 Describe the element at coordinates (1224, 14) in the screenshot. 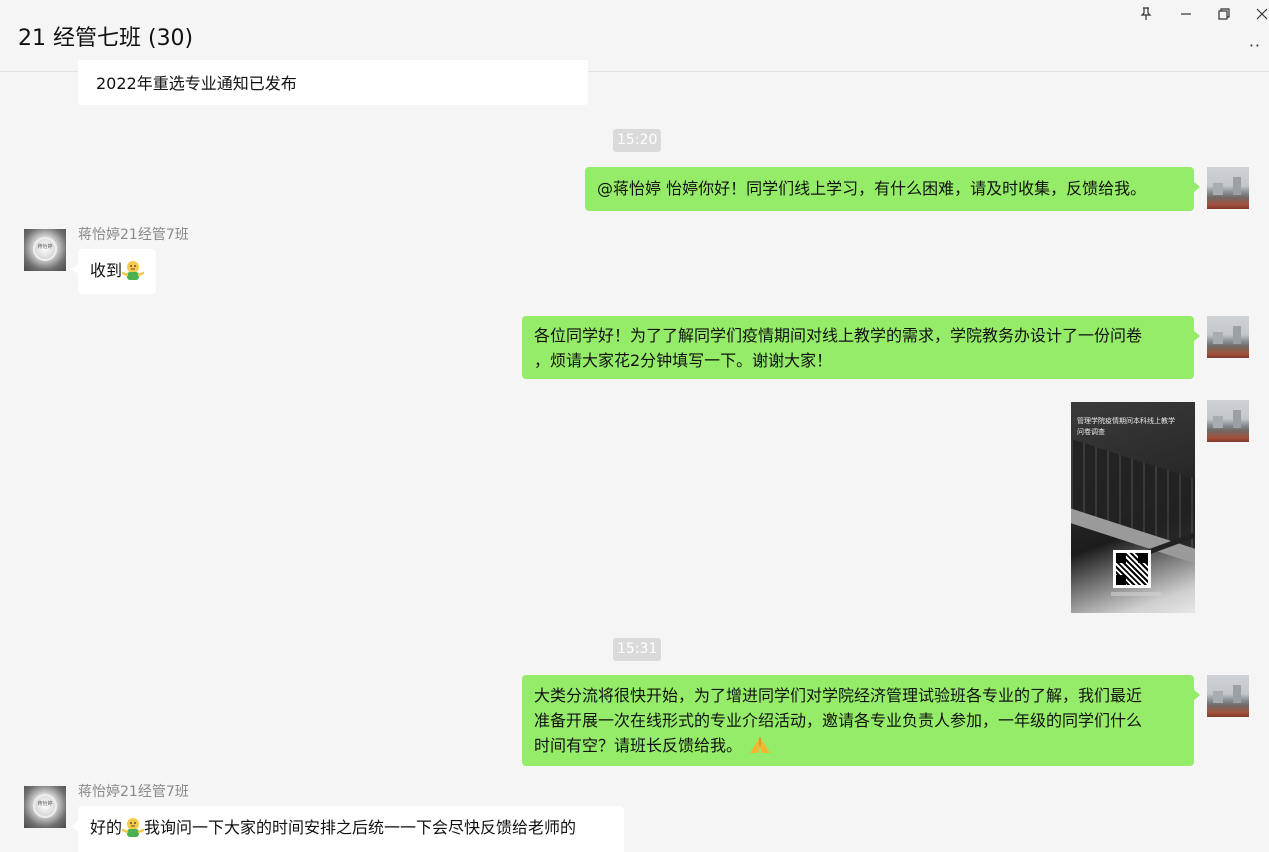

I see `restore-icon` at that location.